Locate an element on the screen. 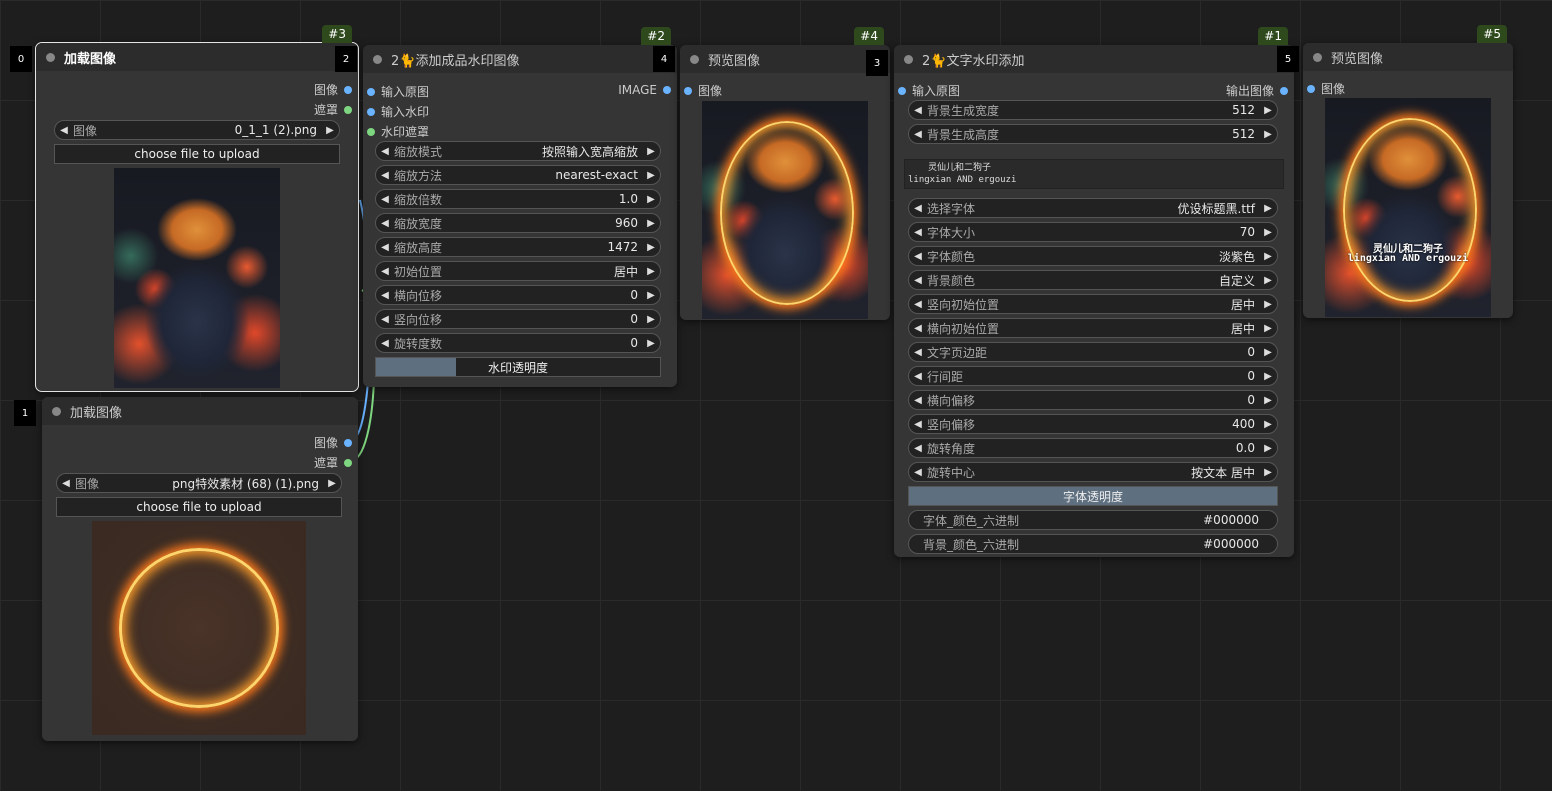  combo-widget: ◀ 横向位移 0 ▶ is located at coordinates (518, 295).